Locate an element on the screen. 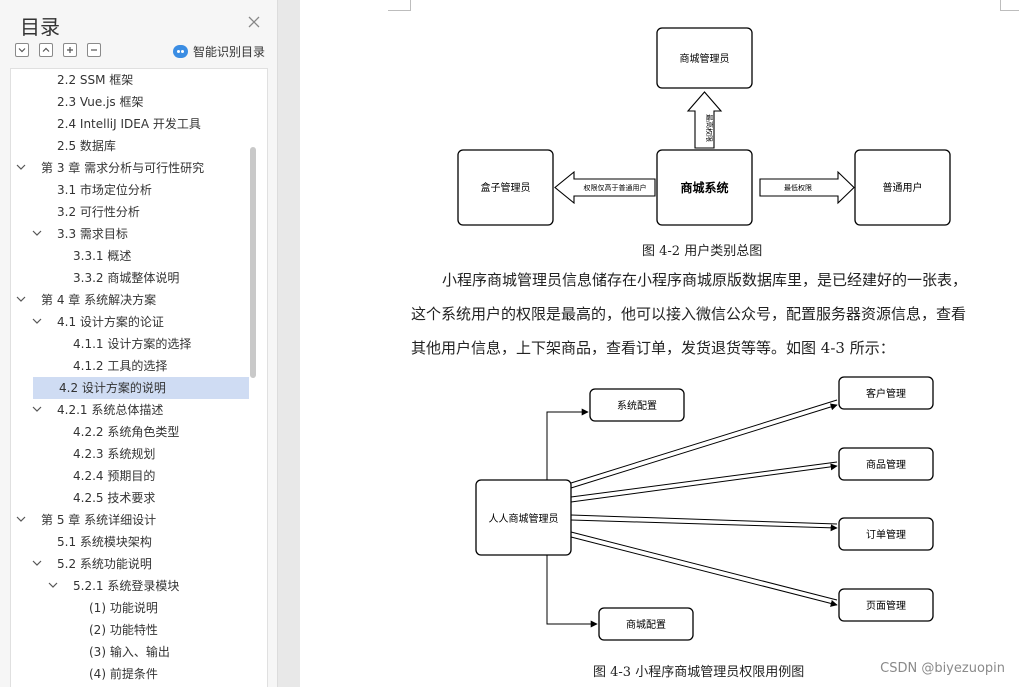 The width and height of the screenshot is (1019, 687). figure-4-3-caption: 图 4-3 小程序商城管理员权限用例图 is located at coordinates (699, 672).